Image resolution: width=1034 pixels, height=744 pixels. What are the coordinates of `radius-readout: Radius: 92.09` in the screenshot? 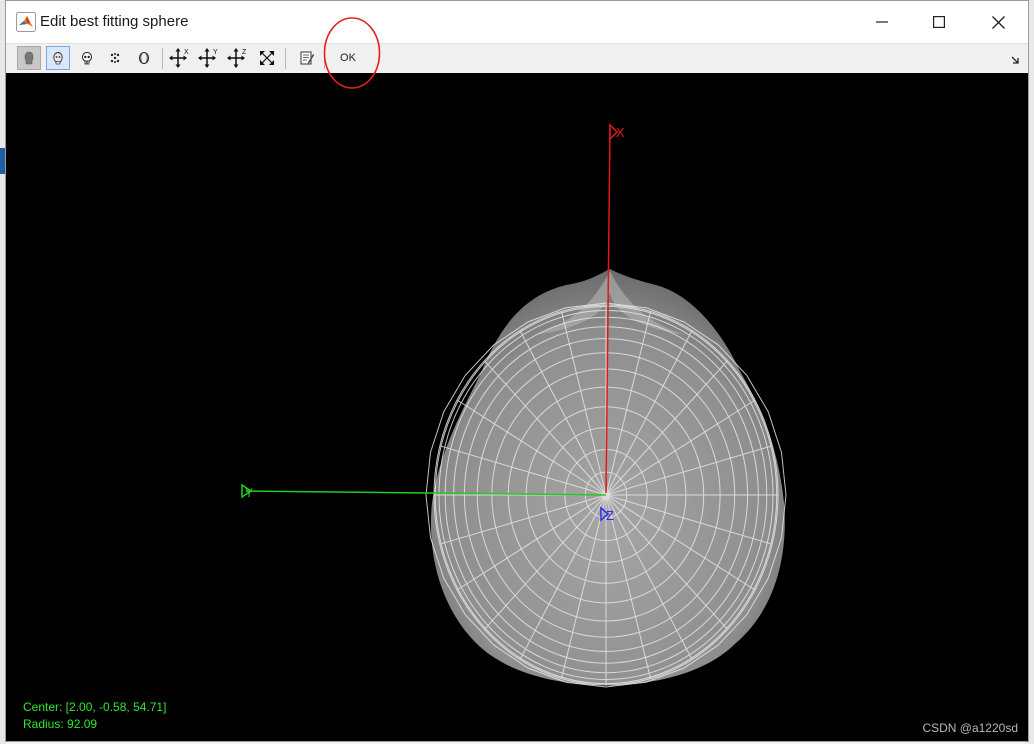 It's located at (60, 724).